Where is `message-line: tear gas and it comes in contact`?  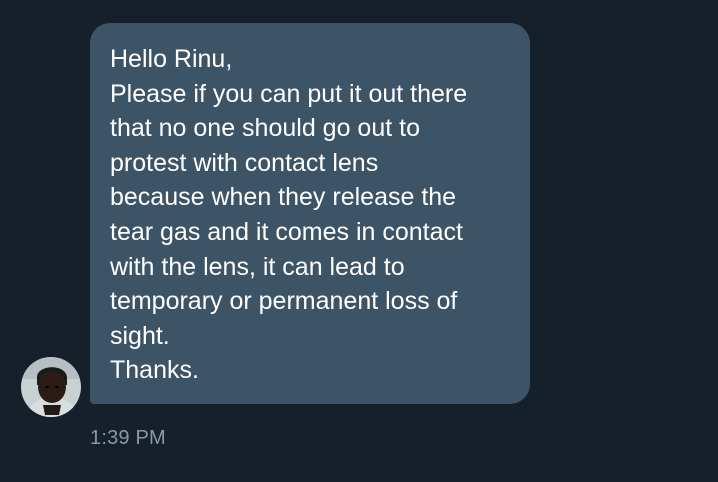
message-line: tear gas and it comes in contact is located at coordinates (286, 231).